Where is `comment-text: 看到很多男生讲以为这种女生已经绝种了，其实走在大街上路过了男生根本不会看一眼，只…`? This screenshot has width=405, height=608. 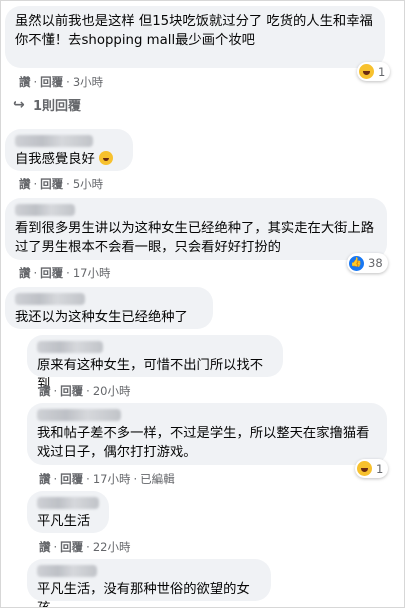 comment-text: 看到很多男生讲以为这种女生已经绝种了，其实走在大街上路过了男生根本不会看一眼，只… is located at coordinates (195, 238).